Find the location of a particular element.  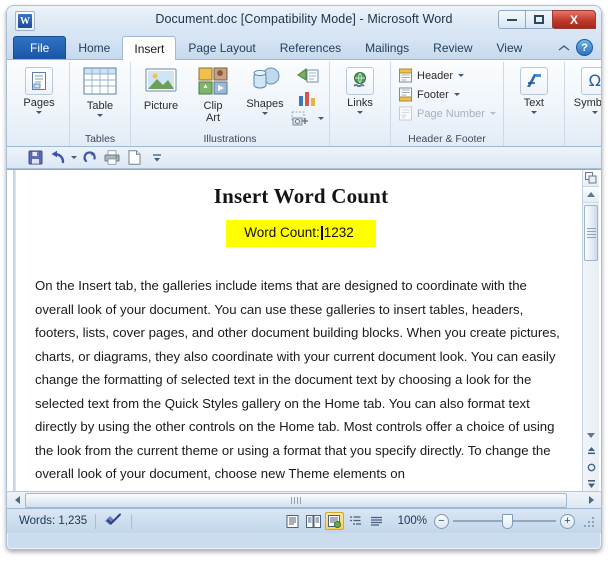

ribbon-group-symbols: Ω Symbols is located at coordinates (583, 104).